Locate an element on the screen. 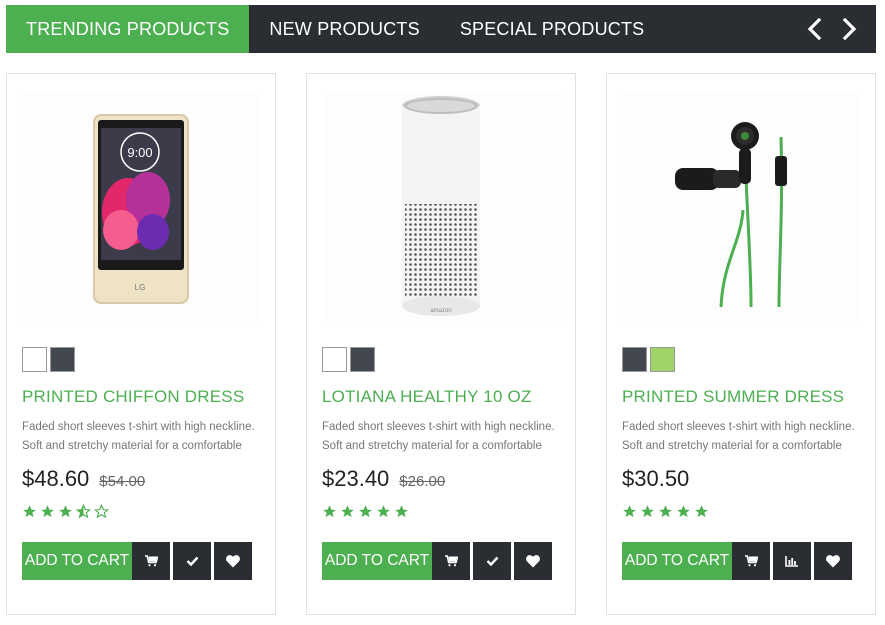 Image resolution: width=885 pixels, height=625 pixels. price-block: $30.50 is located at coordinates (655, 479).